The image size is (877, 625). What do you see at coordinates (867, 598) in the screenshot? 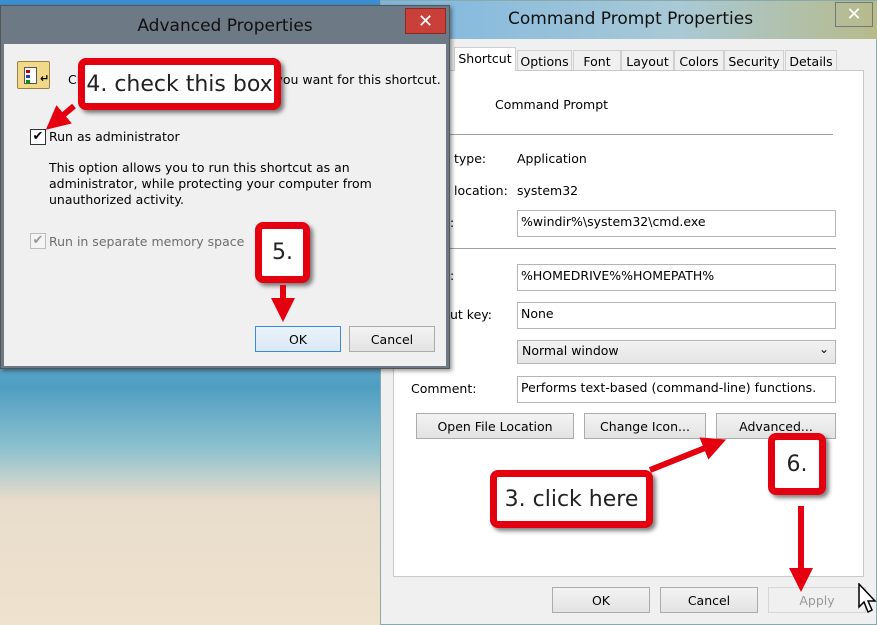
I see `mouse-cursor-icon` at bounding box center [867, 598].